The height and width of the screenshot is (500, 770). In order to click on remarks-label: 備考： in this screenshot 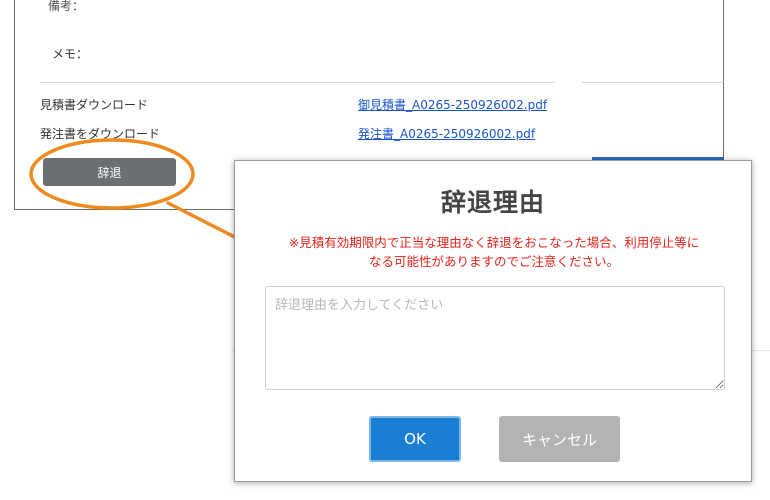, I will do `click(66, 6)`.